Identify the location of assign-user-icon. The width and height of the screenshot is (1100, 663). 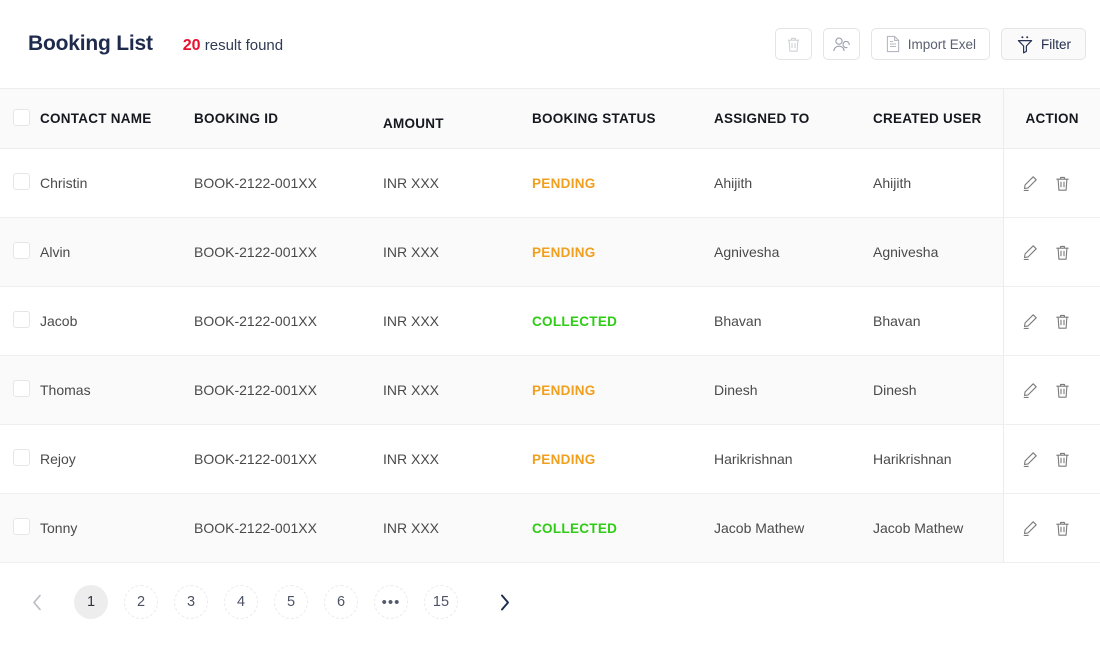
(841, 44).